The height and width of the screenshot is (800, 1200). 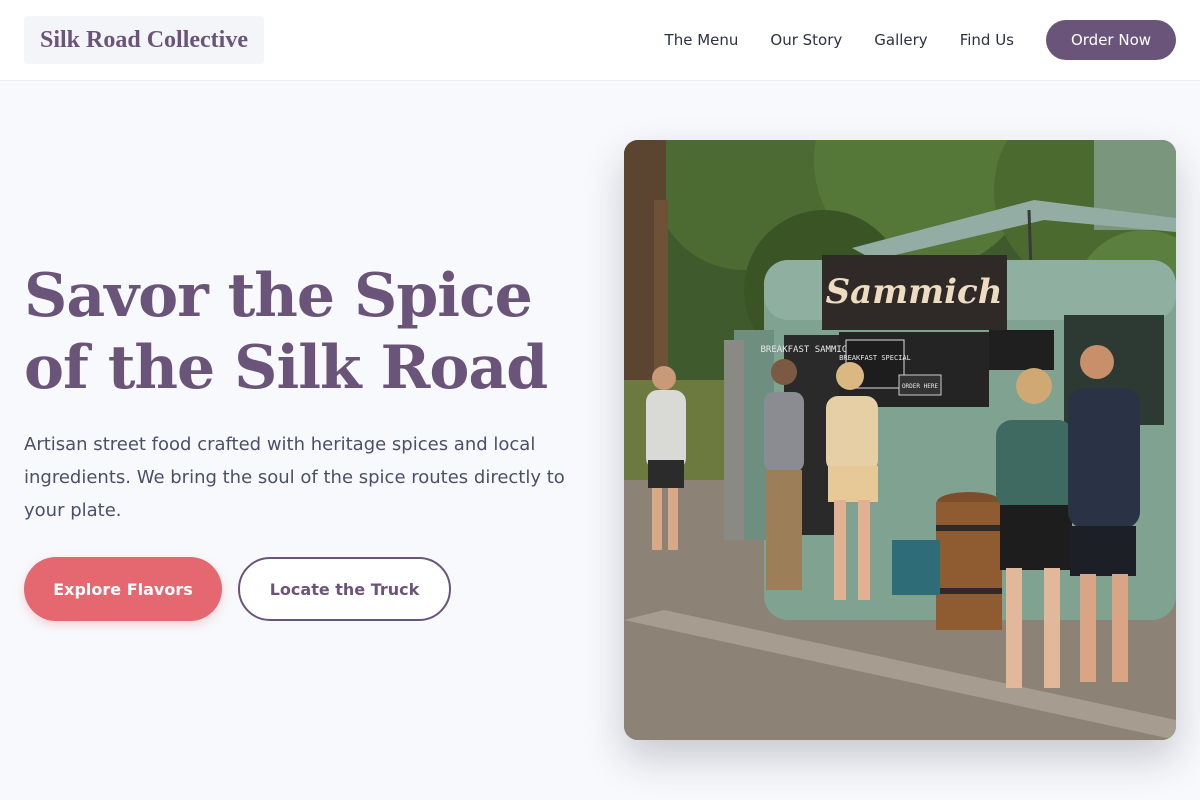 I want to click on hero-title-line-1: Savor the Spice, so click(x=278, y=296).